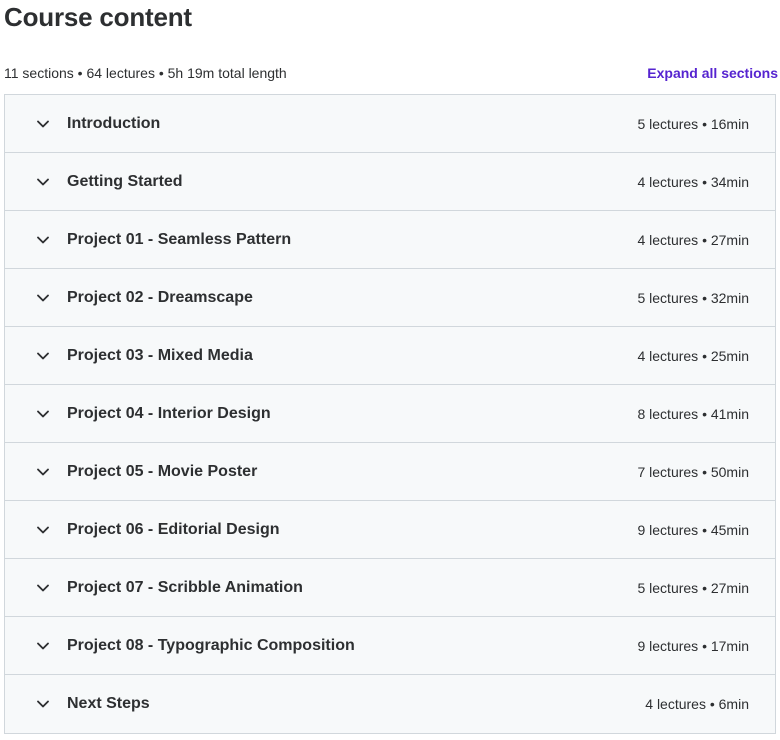  I want to click on section-row-11: Next Steps 4 lectures • 6min, so click(390, 704).